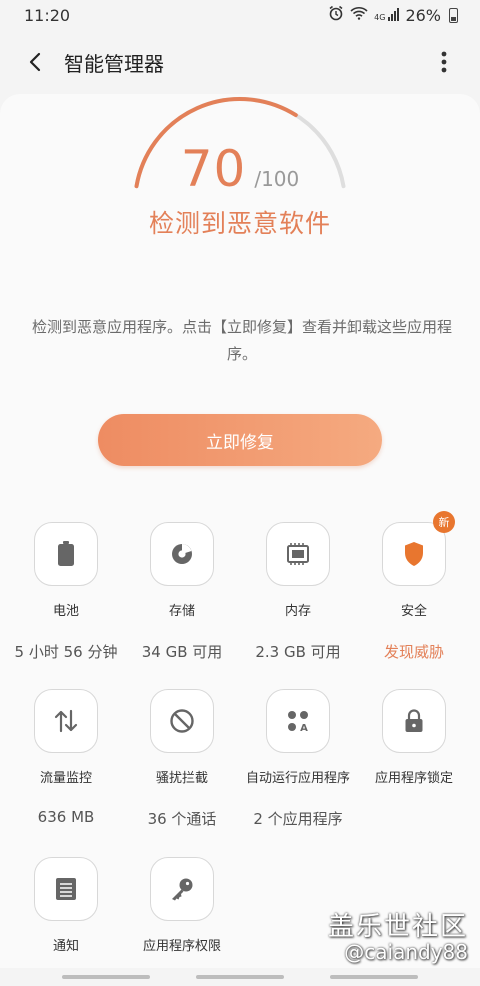  Describe the element at coordinates (453, 15) in the screenshot. I see `battery-status-icon` at that location.